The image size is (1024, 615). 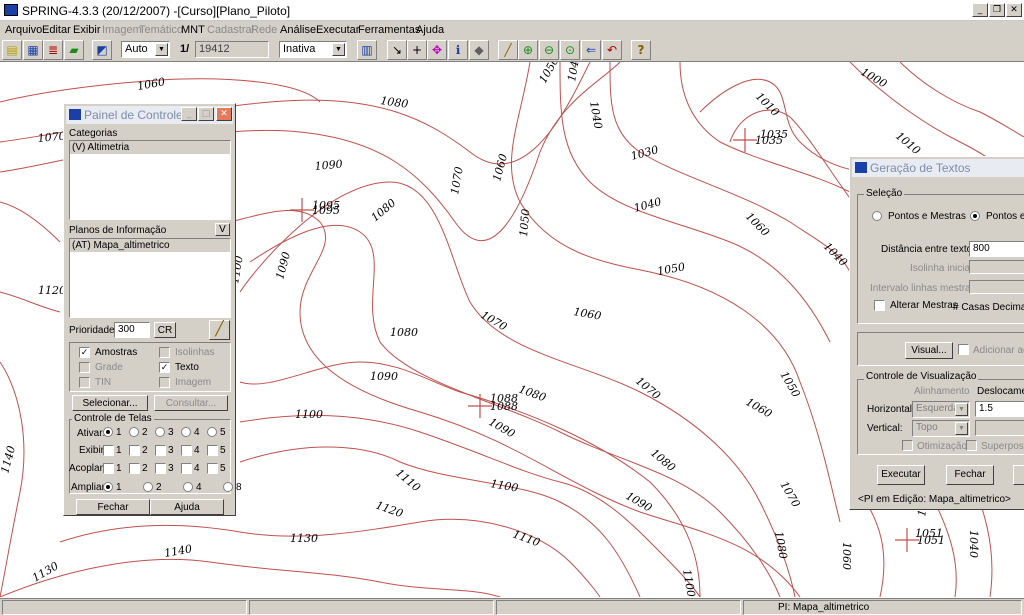 What do you see at coordinates (941, 409) in the screenshot?
I see `horizontal-select: Esquerda ▼` at bounding box center [941, 409].